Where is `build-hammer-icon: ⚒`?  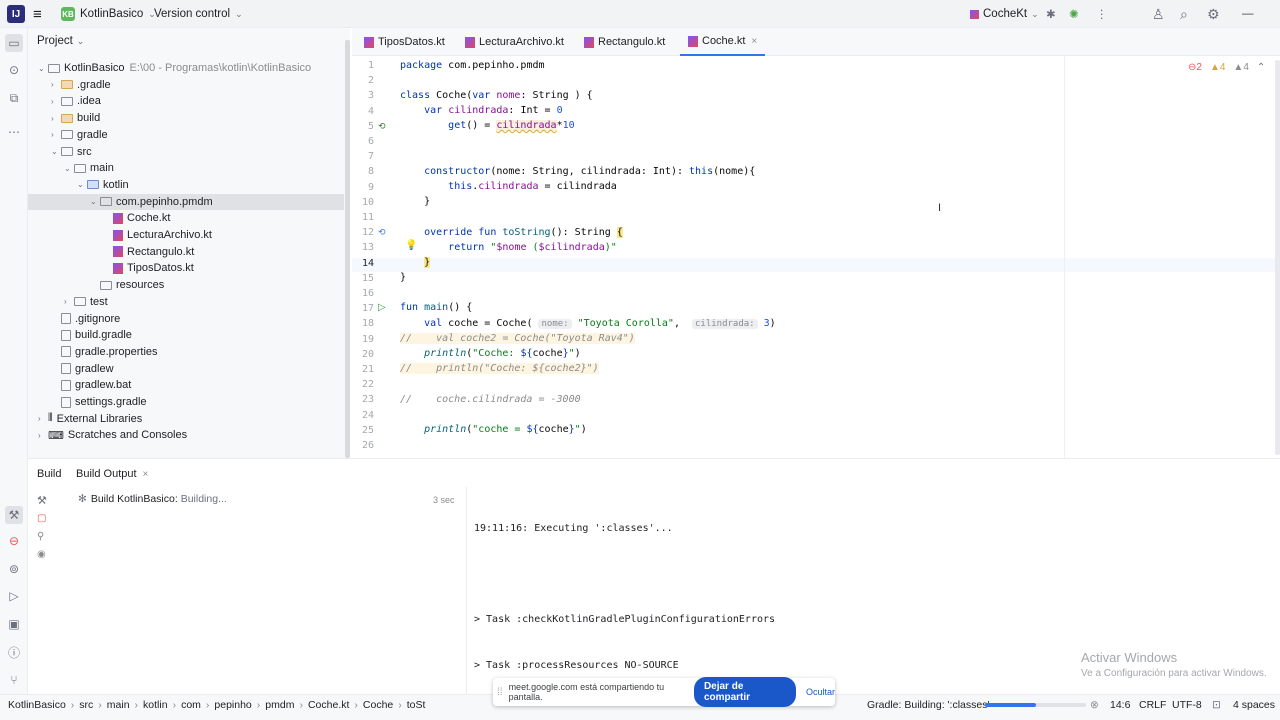
build-hammer-icon: ⚒ is located at coordinates (14, 515).